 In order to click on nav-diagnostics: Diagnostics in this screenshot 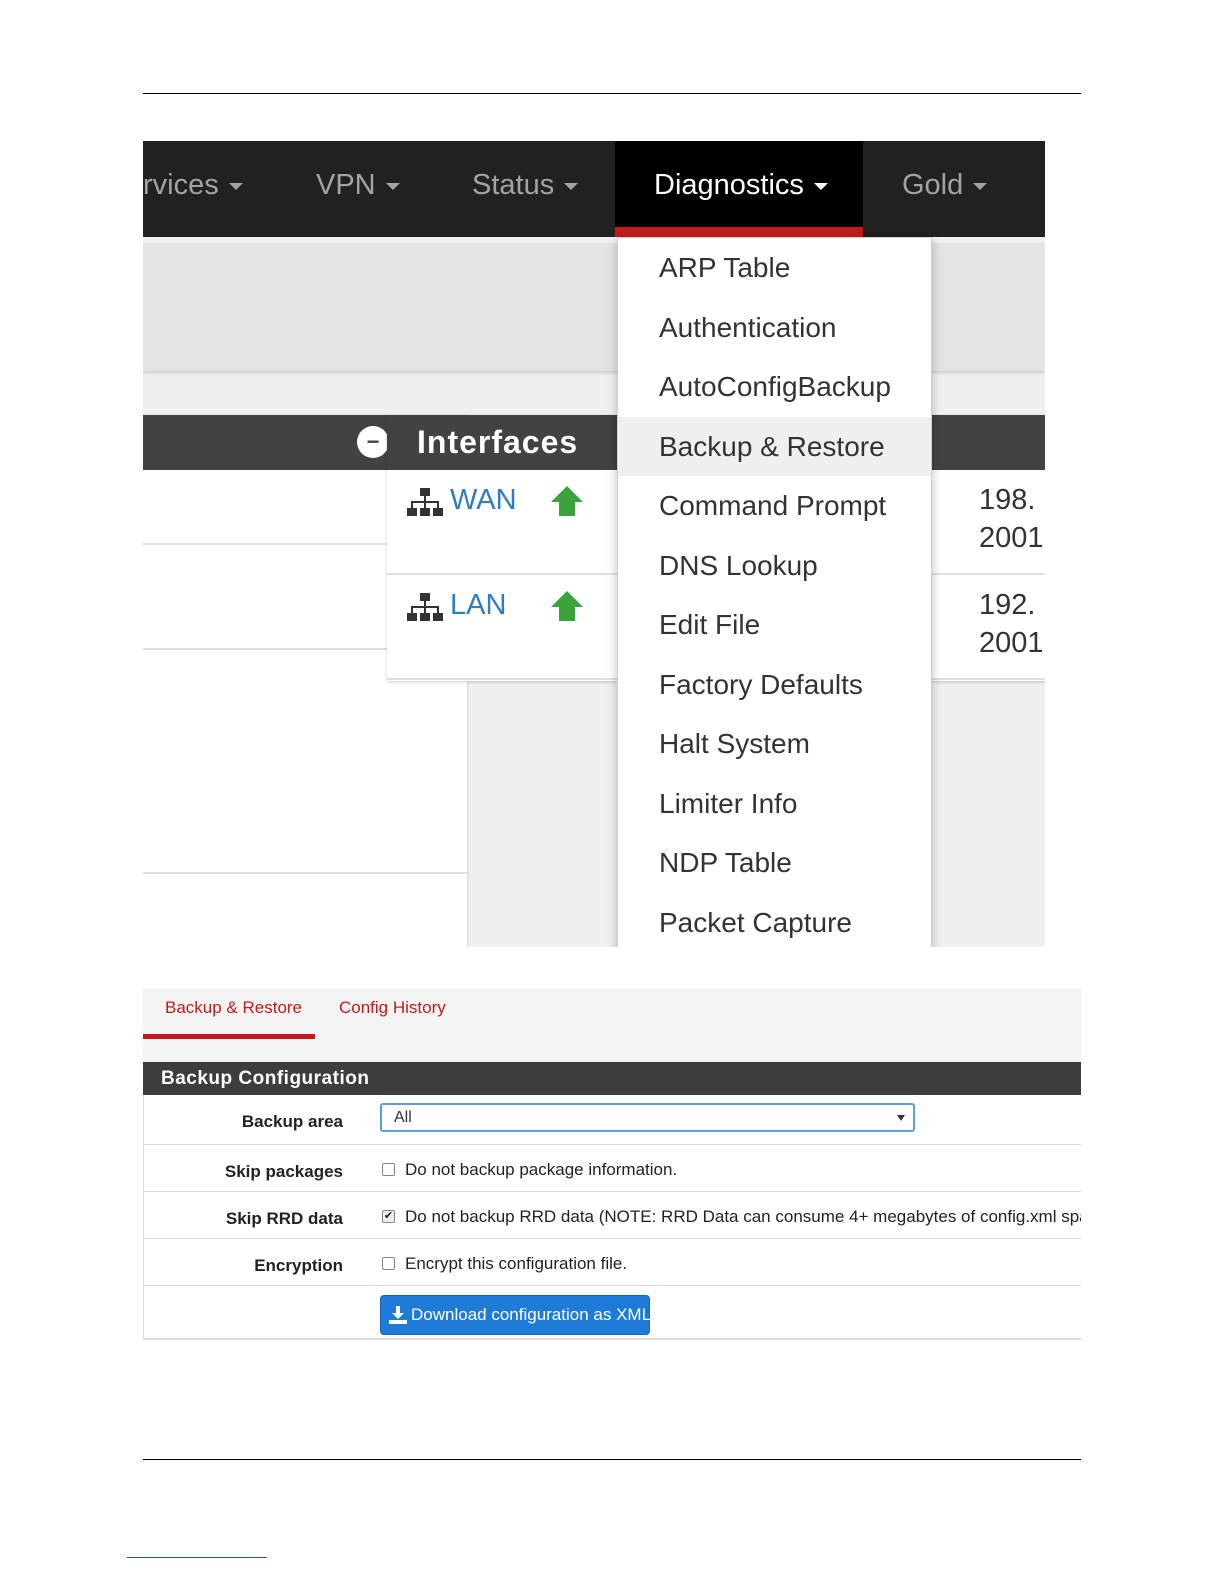, I will do `click(739, 189)`.